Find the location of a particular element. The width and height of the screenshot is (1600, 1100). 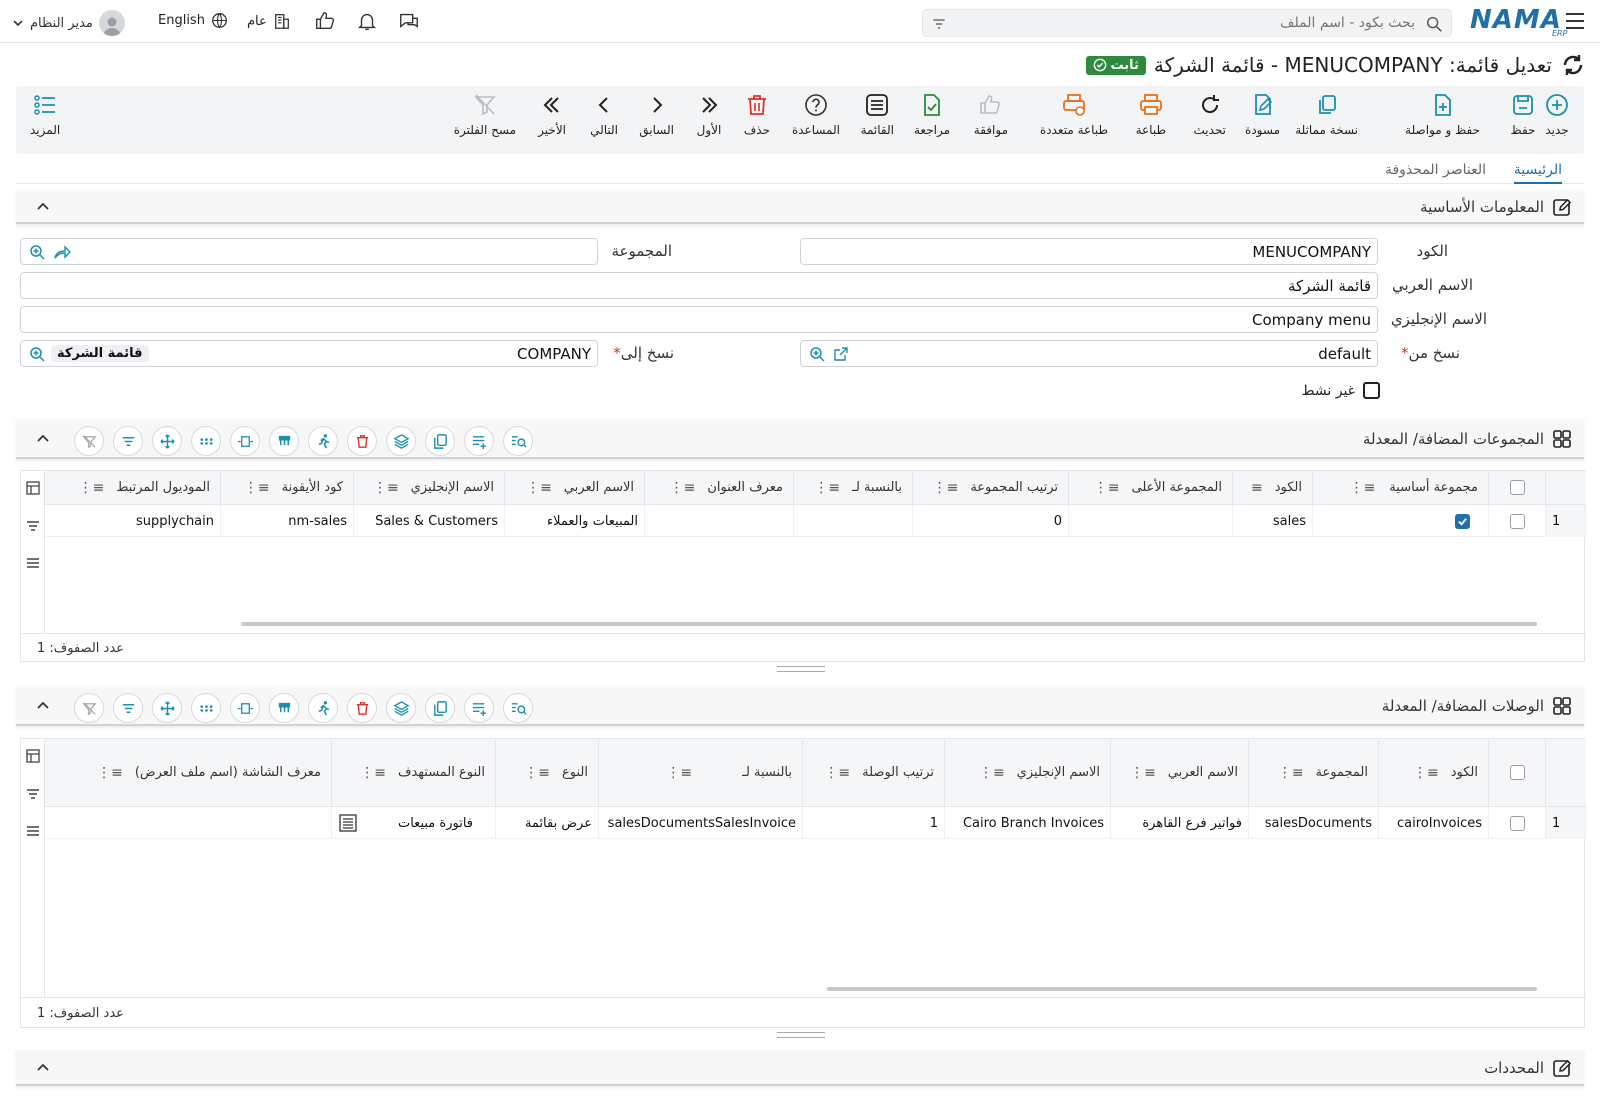

delete-button: حذف is located at coordinates (757, 114).